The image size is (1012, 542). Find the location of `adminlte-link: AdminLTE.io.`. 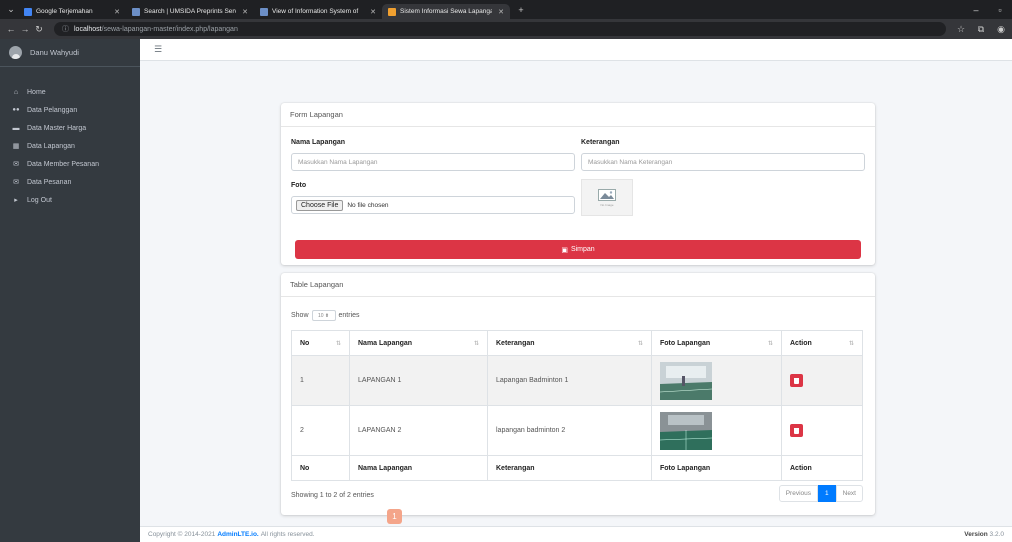

adminlte-link: AdminLTE.io. is located at coordinates (237, 534).